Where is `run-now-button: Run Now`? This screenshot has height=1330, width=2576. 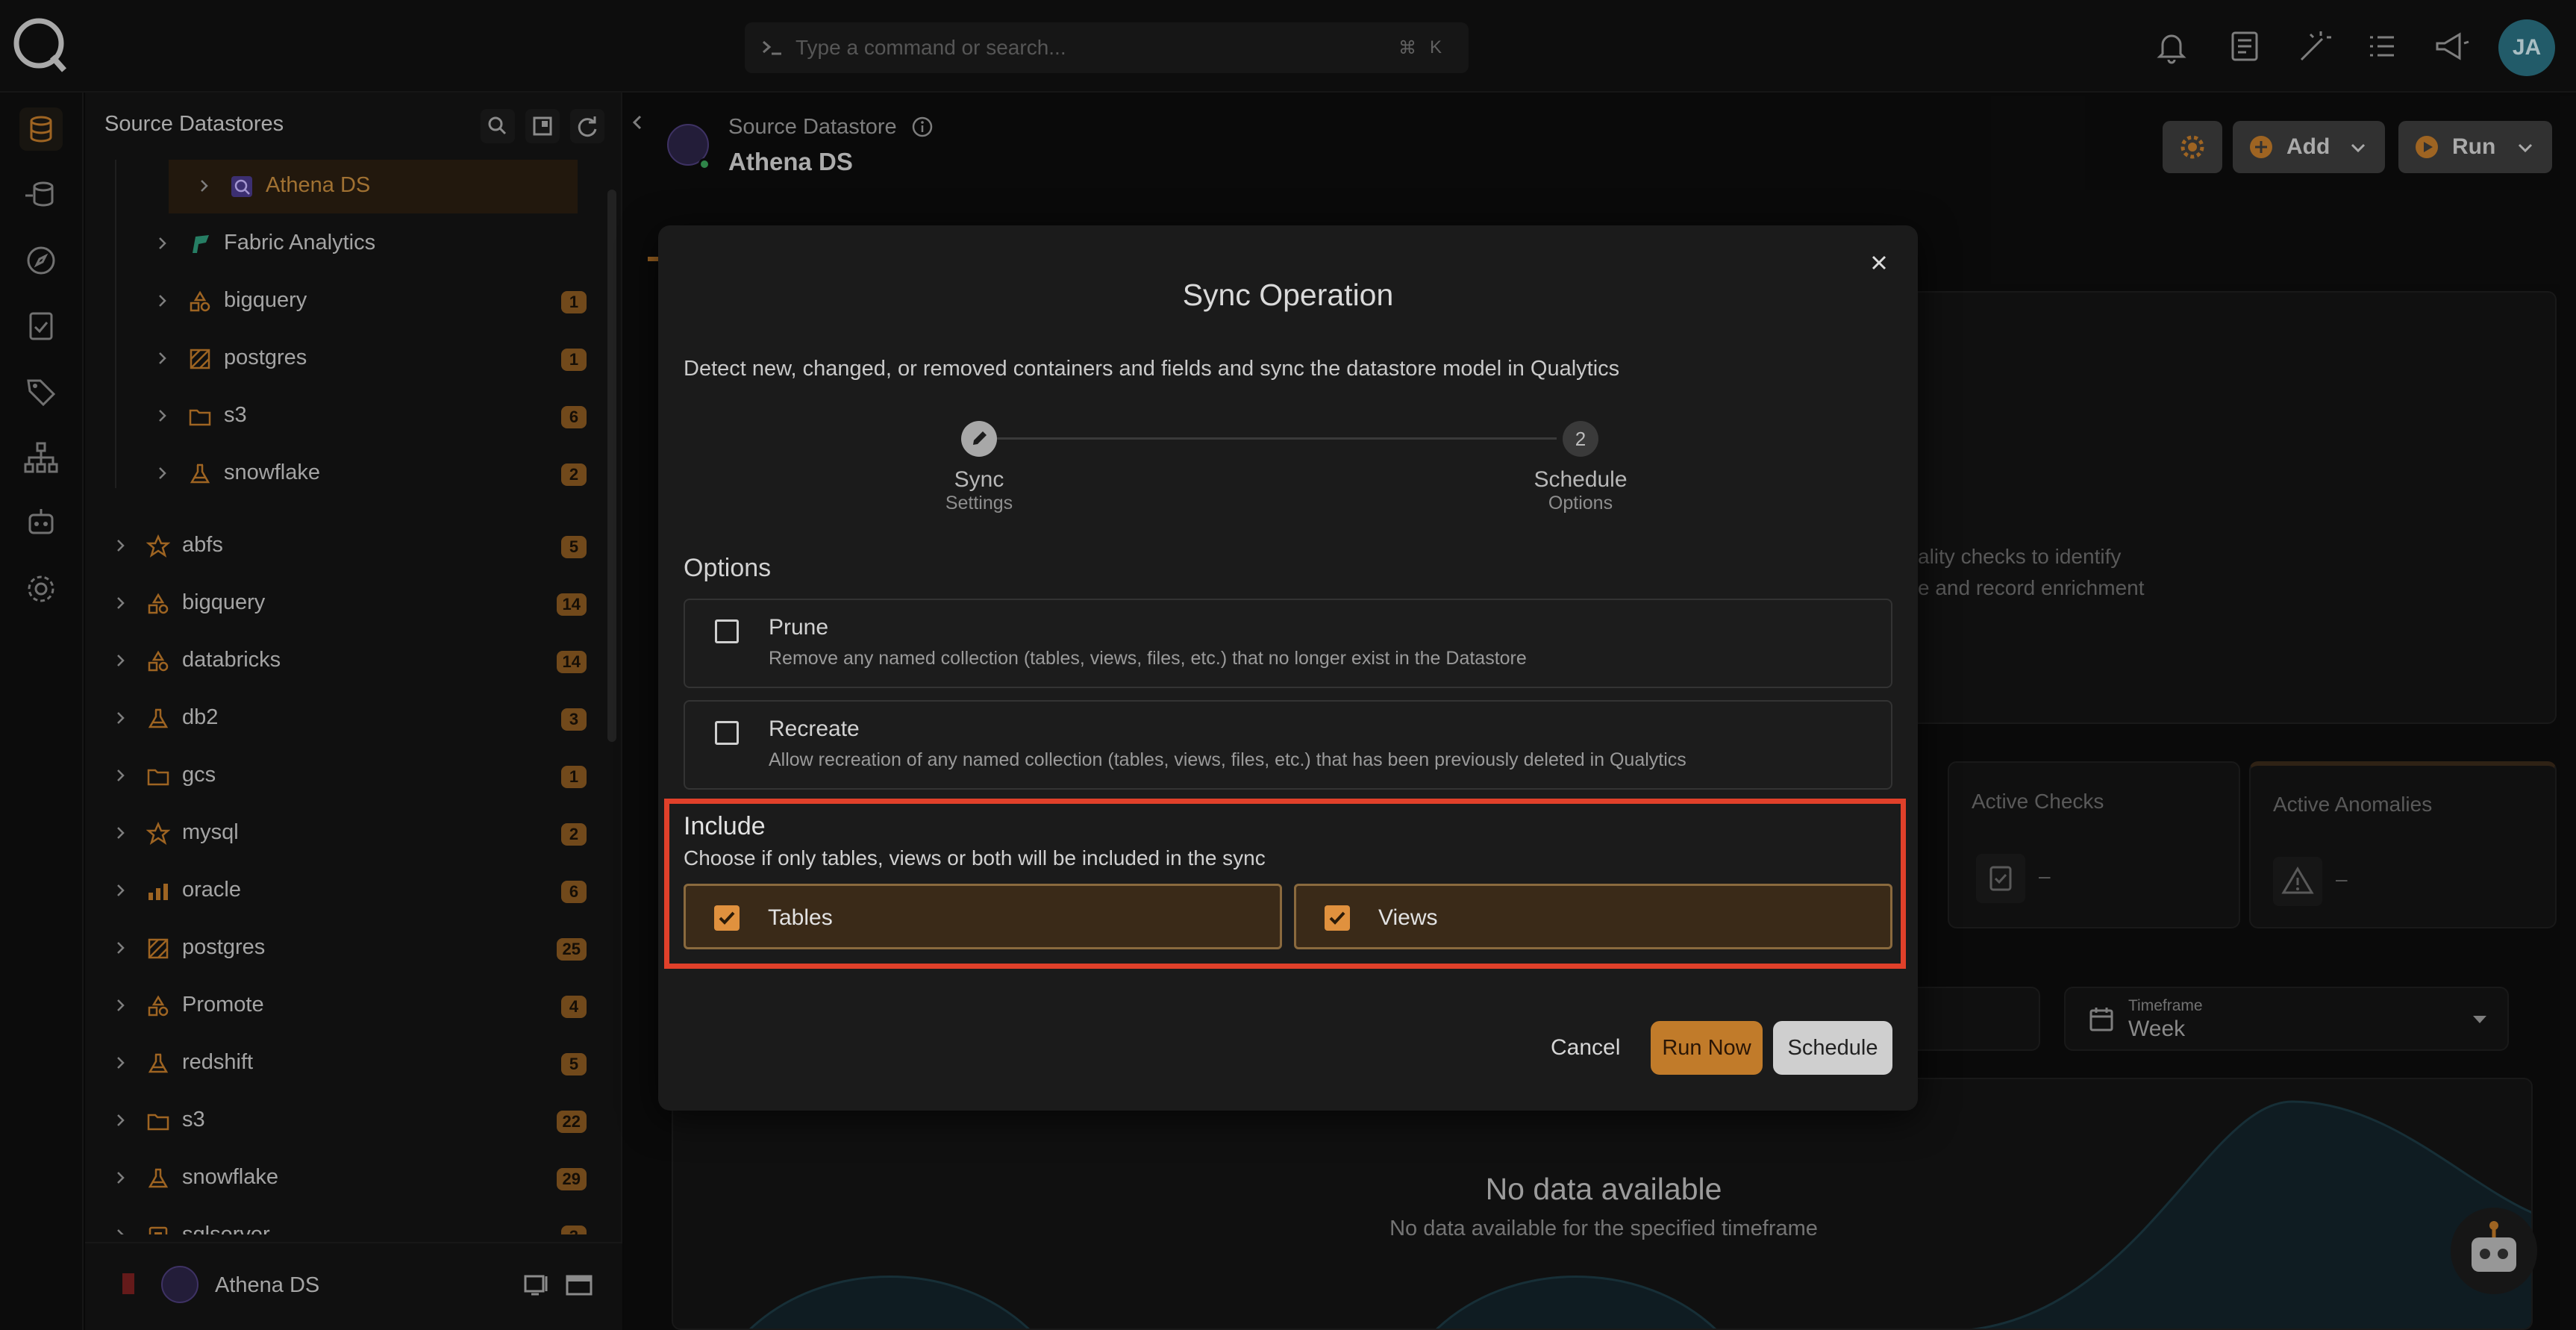 run-now-button: Run Now is located at coordinates (1707, 1048).